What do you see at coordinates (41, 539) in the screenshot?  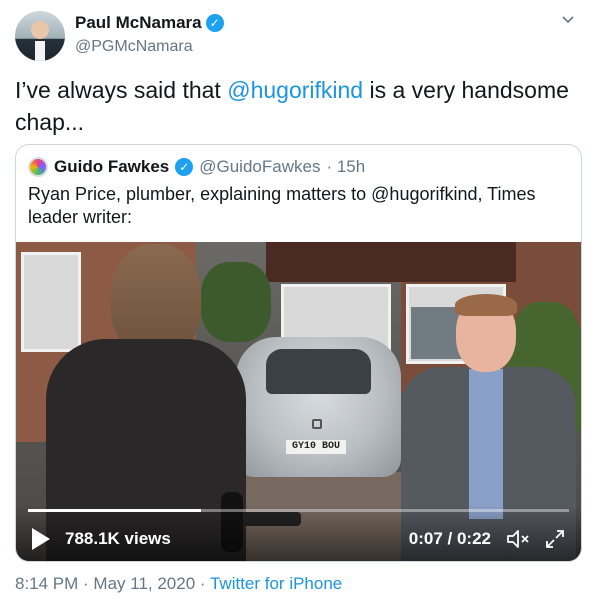 I see `play-icon` at bounding box center [41, 539].